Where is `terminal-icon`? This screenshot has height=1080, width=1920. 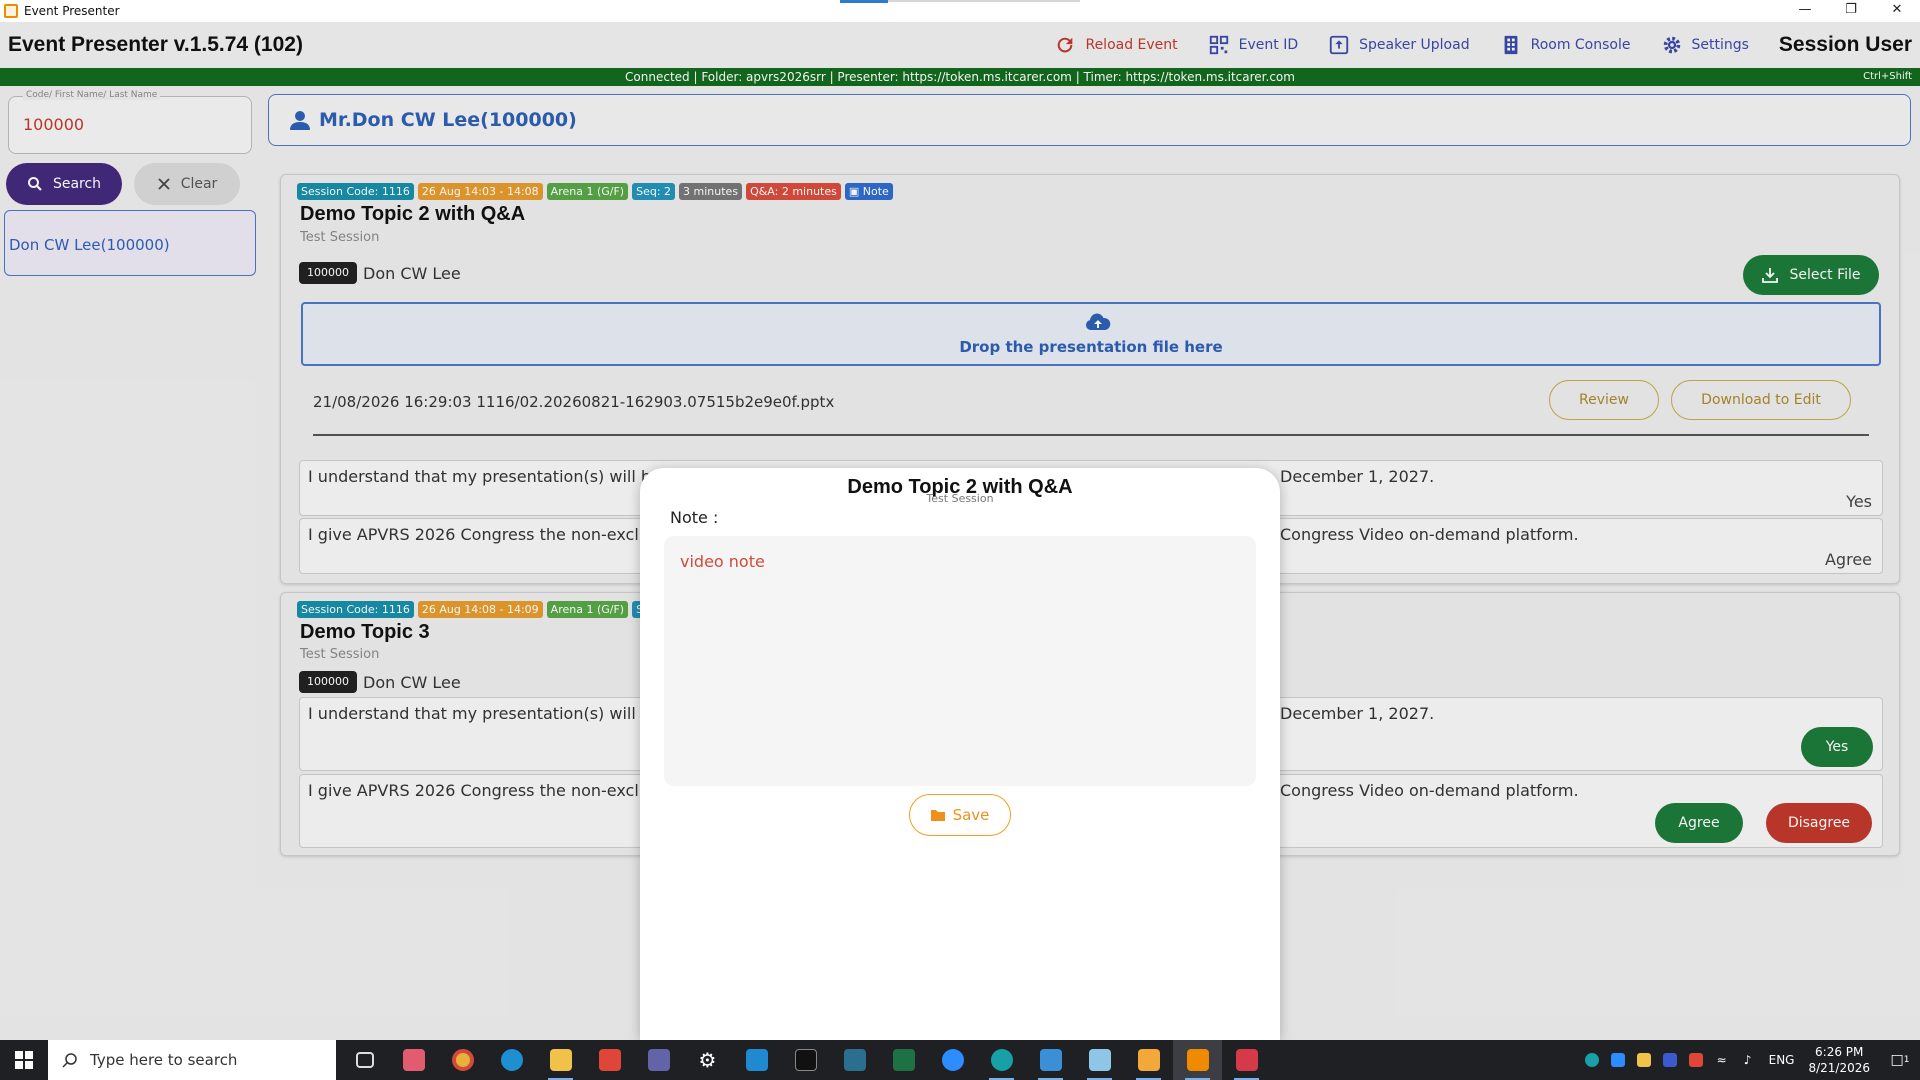
terminal-icon is located at coordinates (805, 1060).